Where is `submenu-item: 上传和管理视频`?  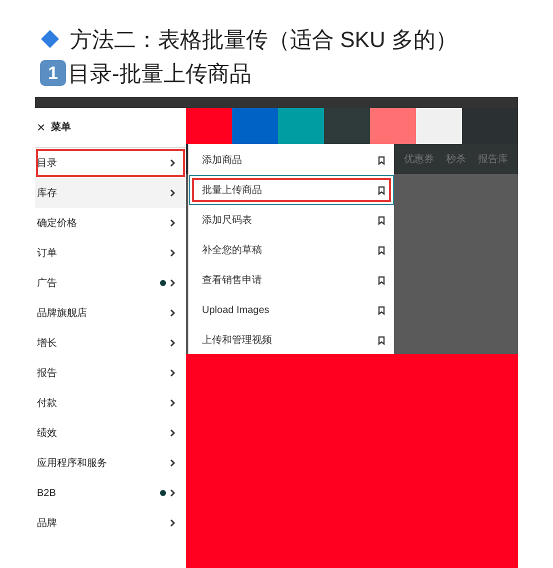 submenu-item: 上传和管理视频 is located at coordinates (291, 340).